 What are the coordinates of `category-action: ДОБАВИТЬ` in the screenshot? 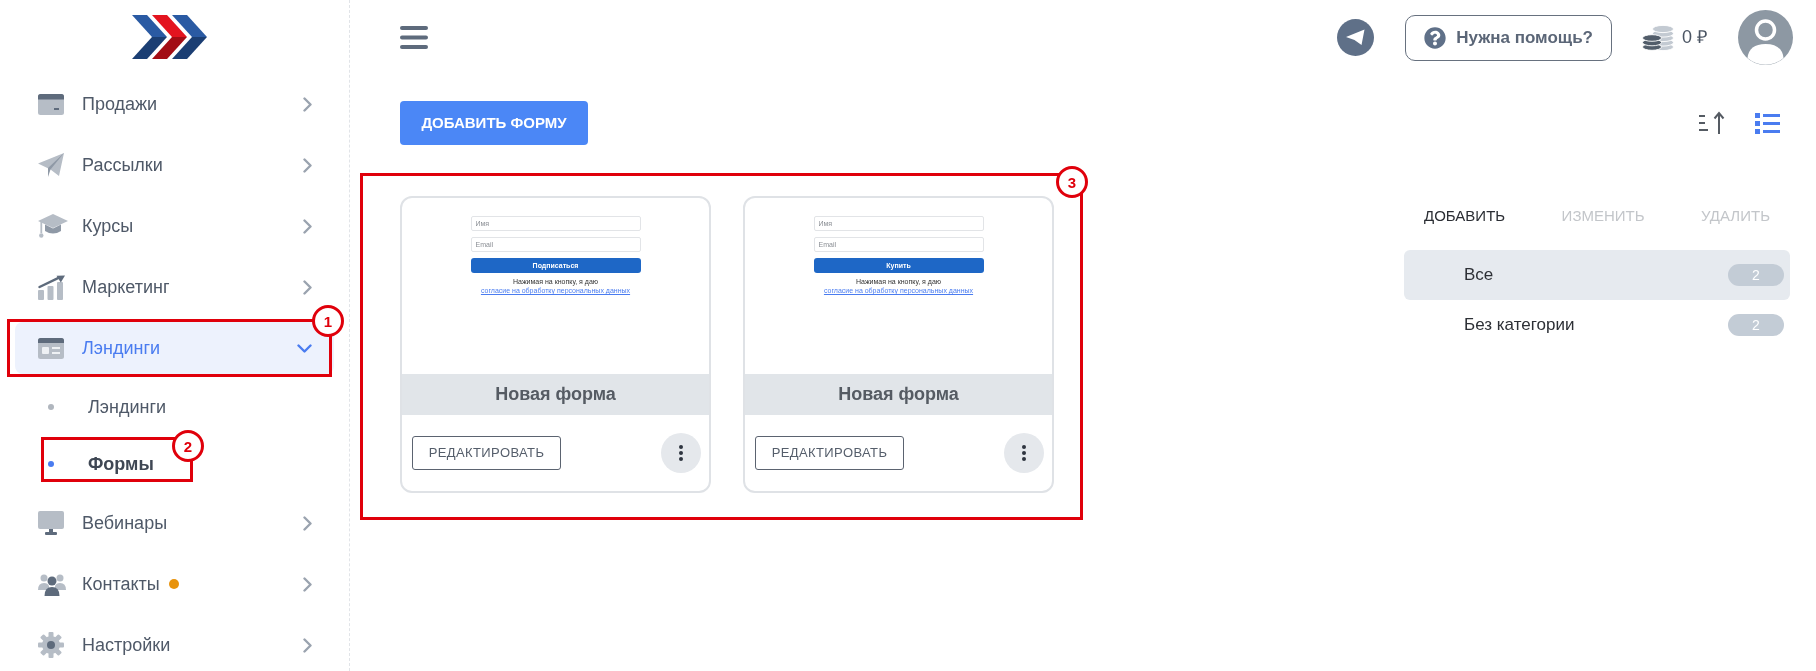 It's located at (1465, 216).